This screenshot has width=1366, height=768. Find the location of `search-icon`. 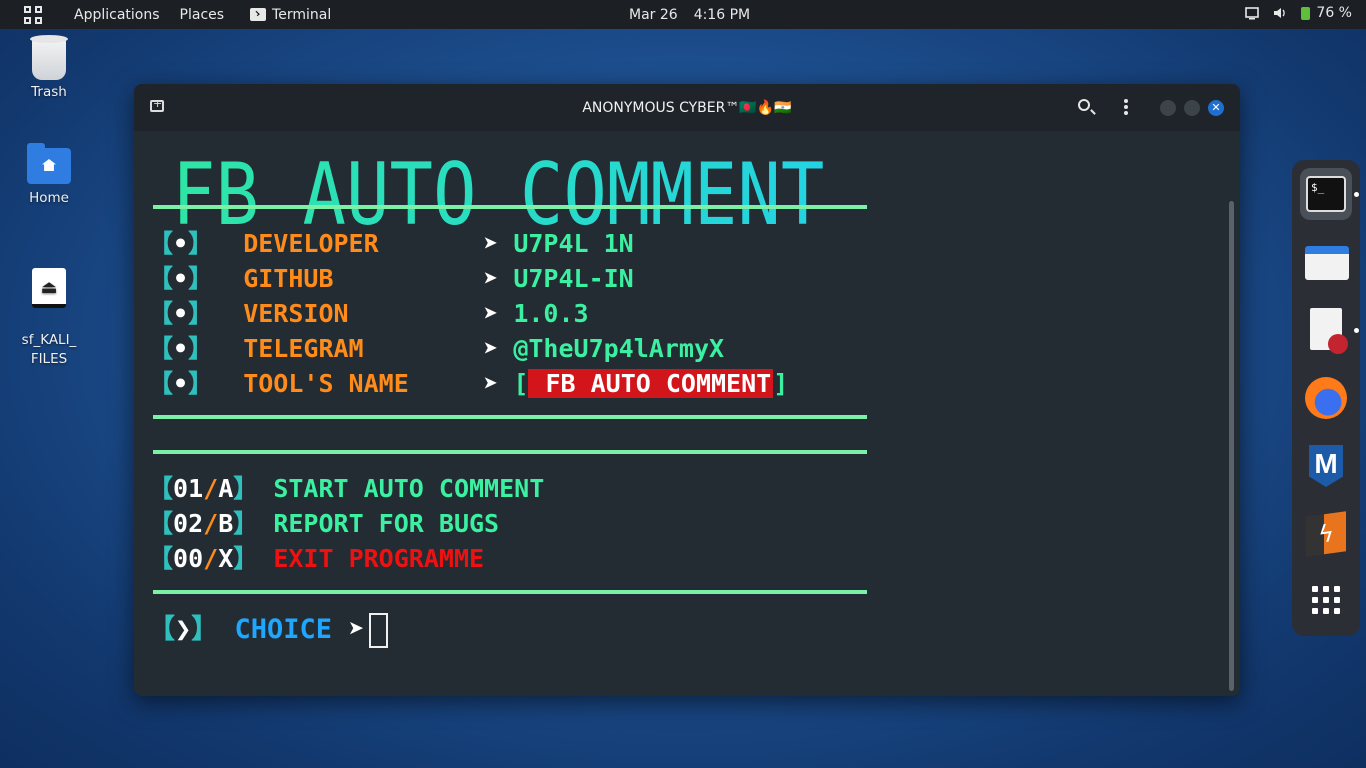

search-icon is located at coordinates (1084, 105).